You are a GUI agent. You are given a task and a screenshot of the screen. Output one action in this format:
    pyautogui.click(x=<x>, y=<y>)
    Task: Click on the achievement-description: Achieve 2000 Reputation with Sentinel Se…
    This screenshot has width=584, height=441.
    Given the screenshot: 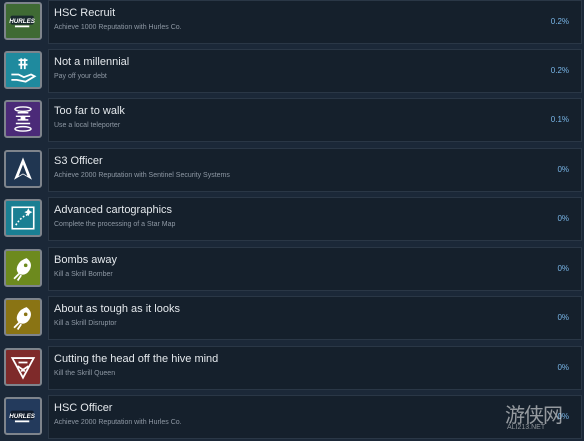 What is the action you would take?
    pyautogui.click(x=142, y=175)
    